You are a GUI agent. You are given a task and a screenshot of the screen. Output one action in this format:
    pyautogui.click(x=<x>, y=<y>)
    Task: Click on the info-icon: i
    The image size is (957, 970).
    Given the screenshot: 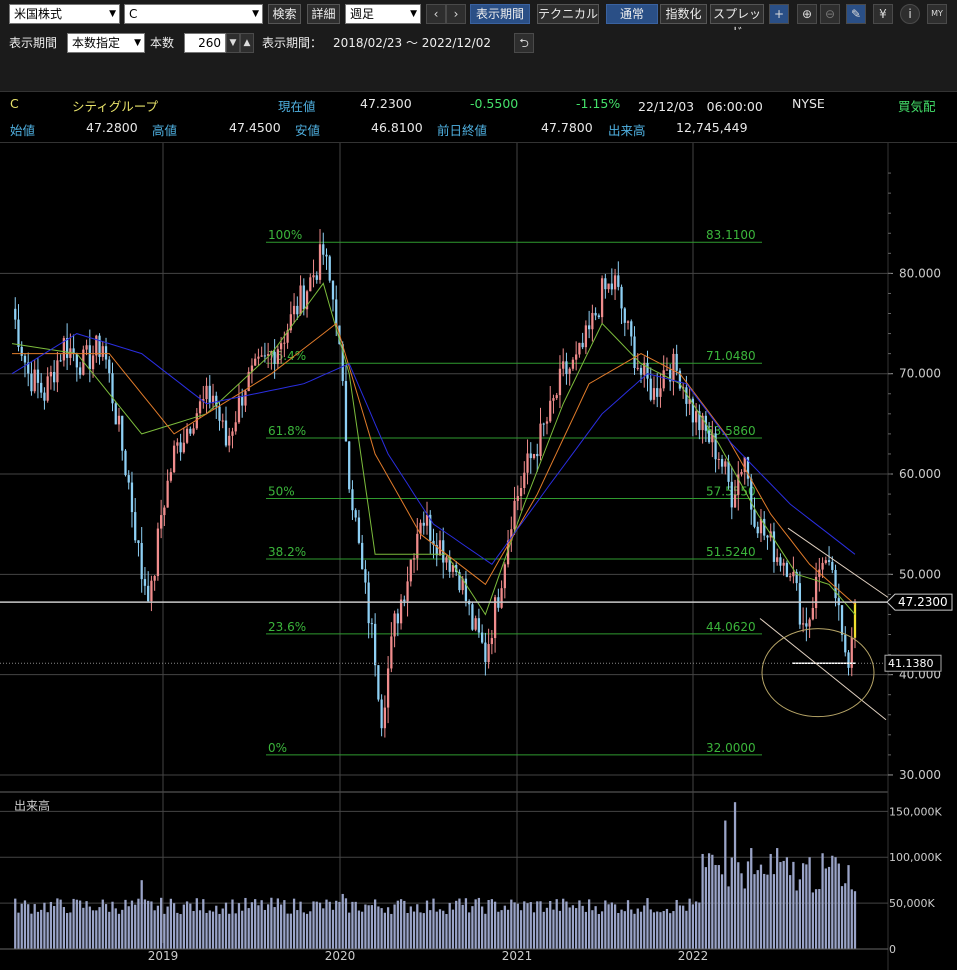 What is the action you would take?
    pyautogui.click(x=910, y=14)
    